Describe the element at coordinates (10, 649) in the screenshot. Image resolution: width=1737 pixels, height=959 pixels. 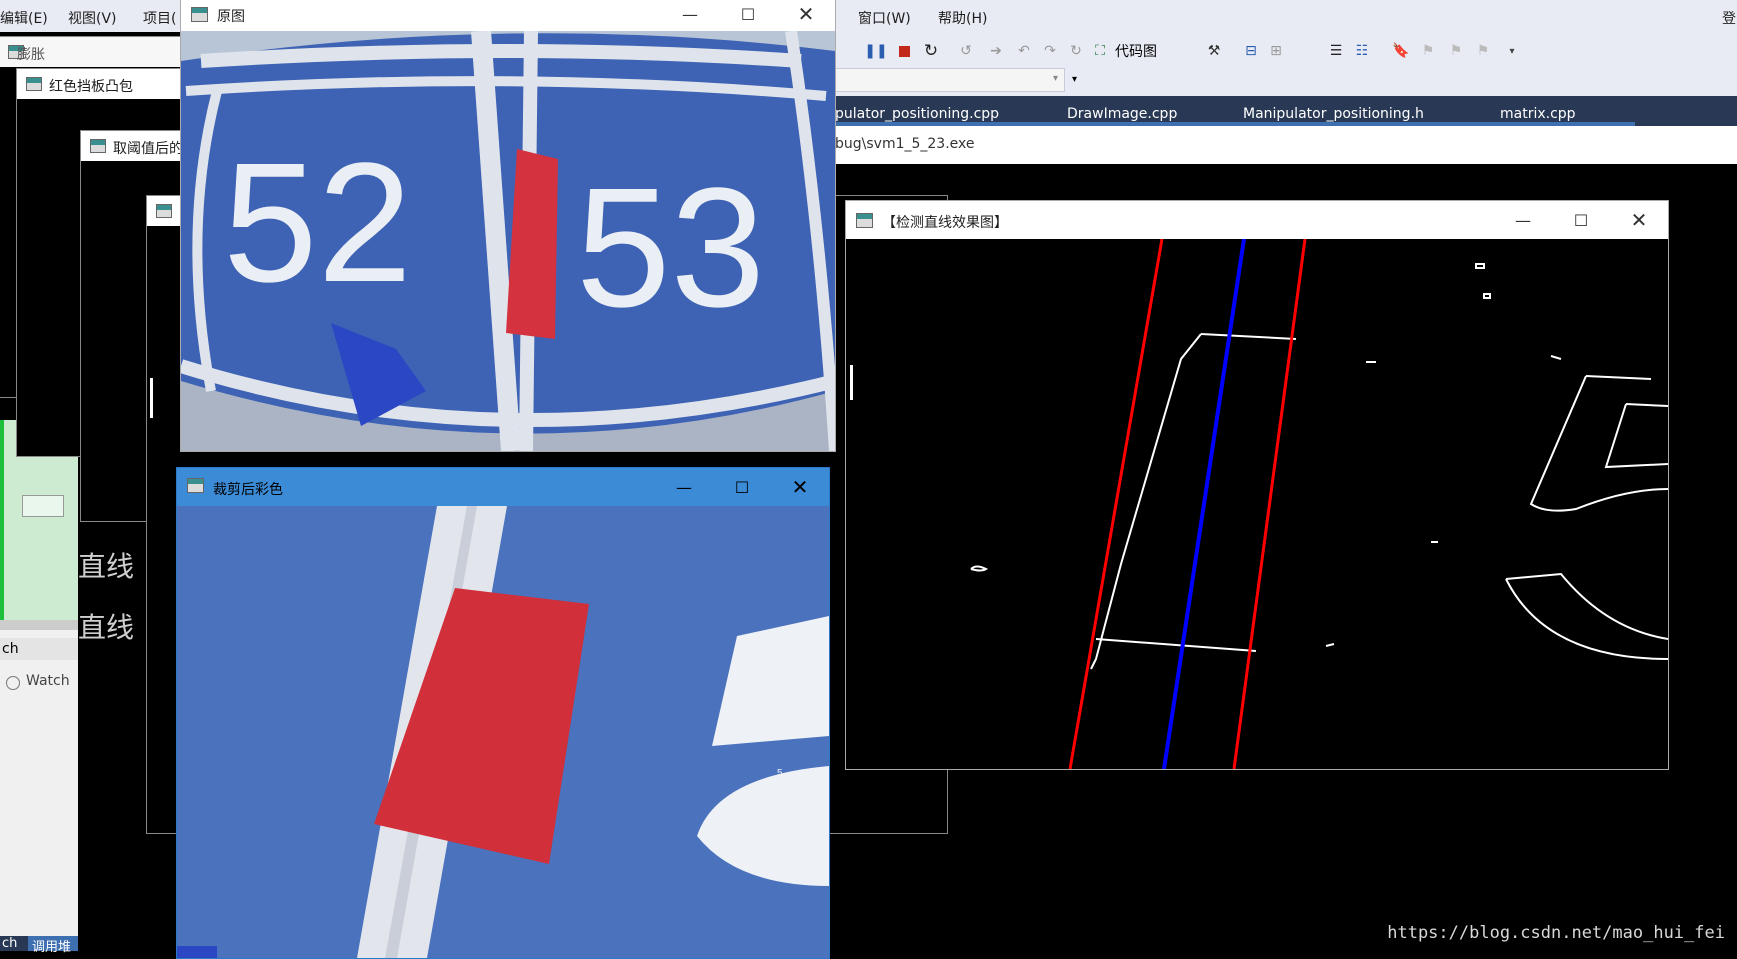
I see `panel-label: ch` at that location.